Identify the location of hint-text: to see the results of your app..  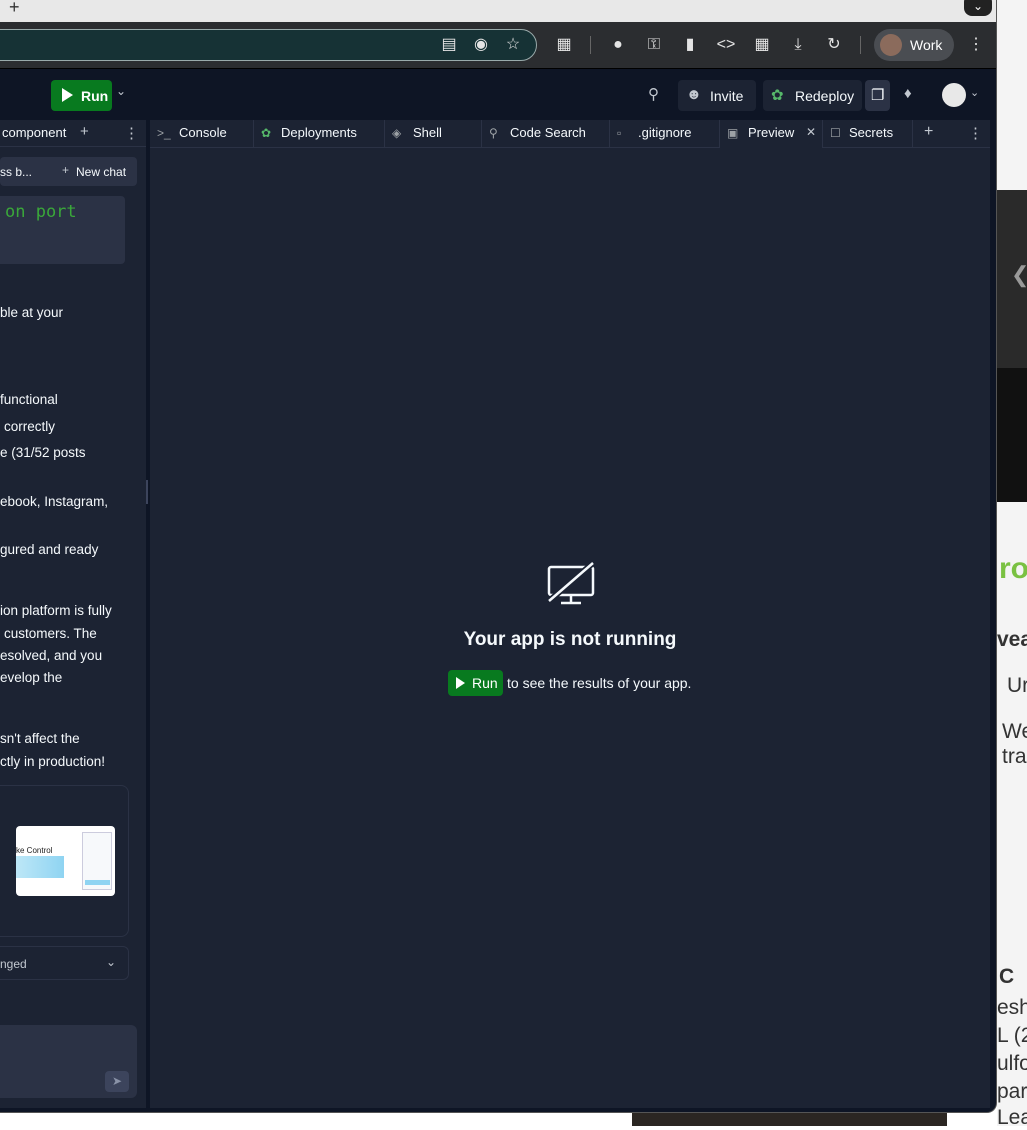
(599, 683).